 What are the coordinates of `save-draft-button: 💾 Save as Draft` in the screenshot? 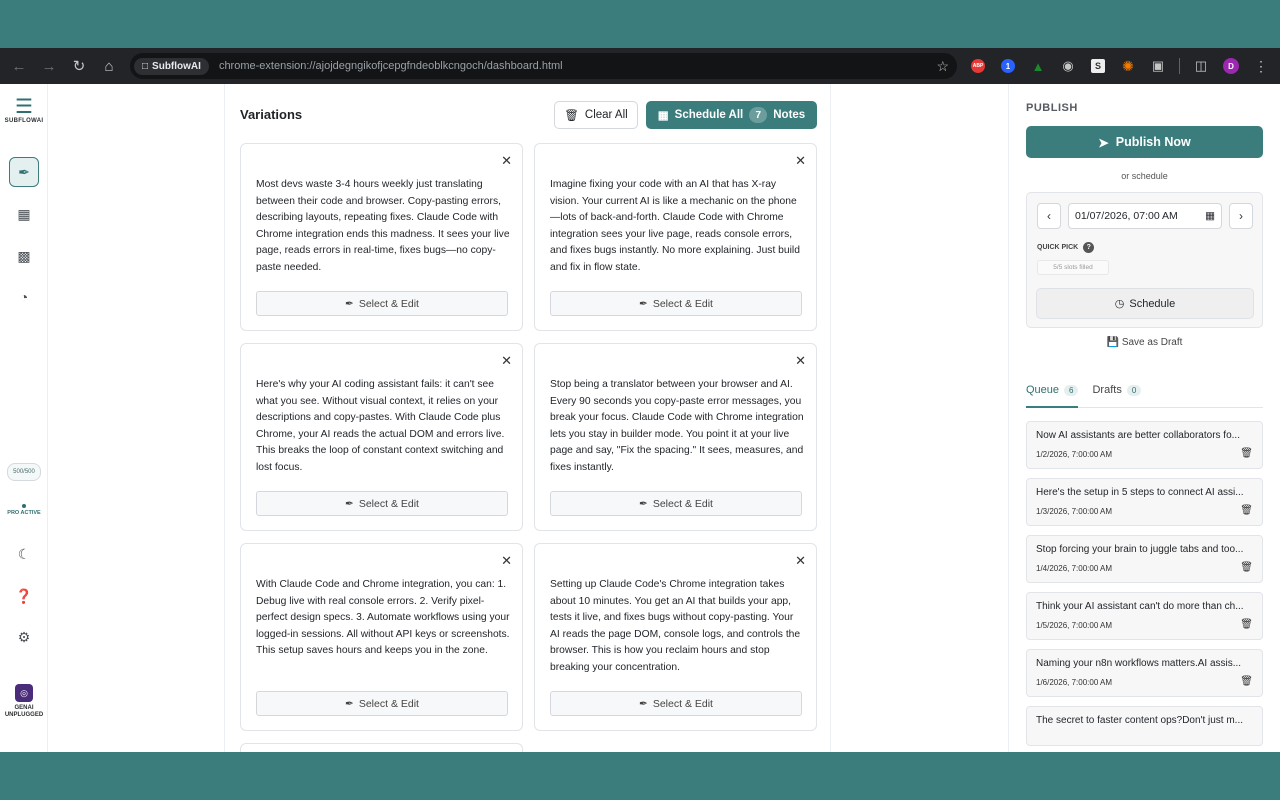 It's located at (1144, 342).